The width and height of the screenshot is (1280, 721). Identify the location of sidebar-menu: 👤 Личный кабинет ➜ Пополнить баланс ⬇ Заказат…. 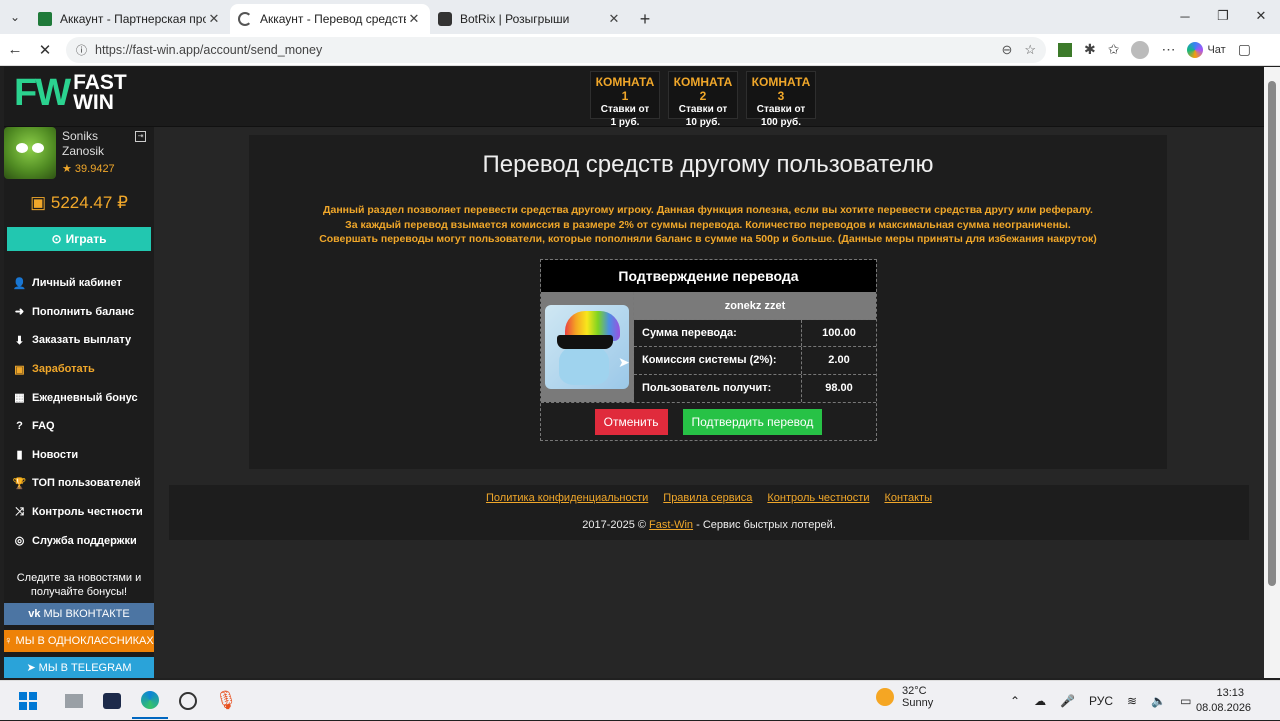
(79, 412).